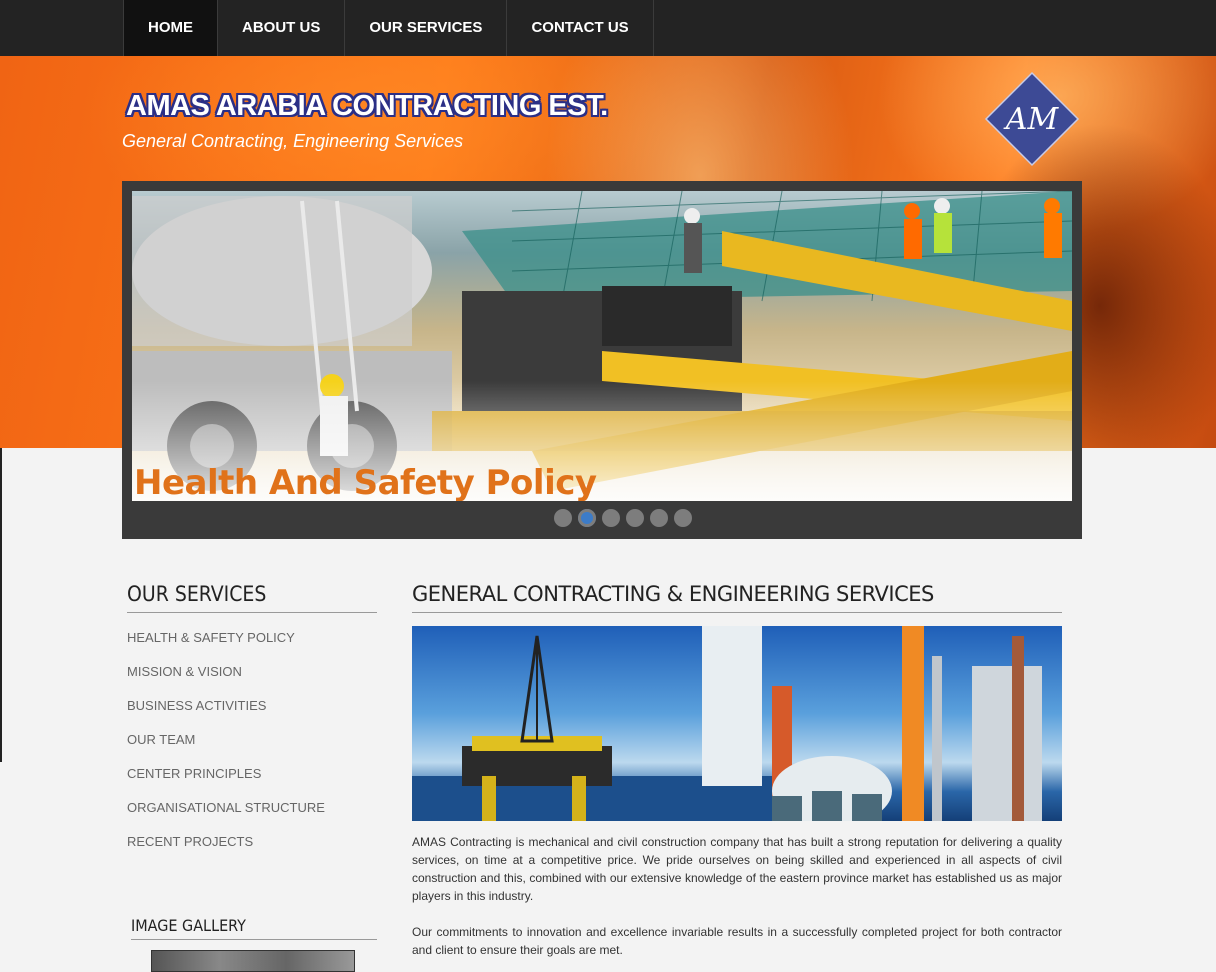  I want to click on nav-item-contact-us: CONTACT US, so click(580, 28).